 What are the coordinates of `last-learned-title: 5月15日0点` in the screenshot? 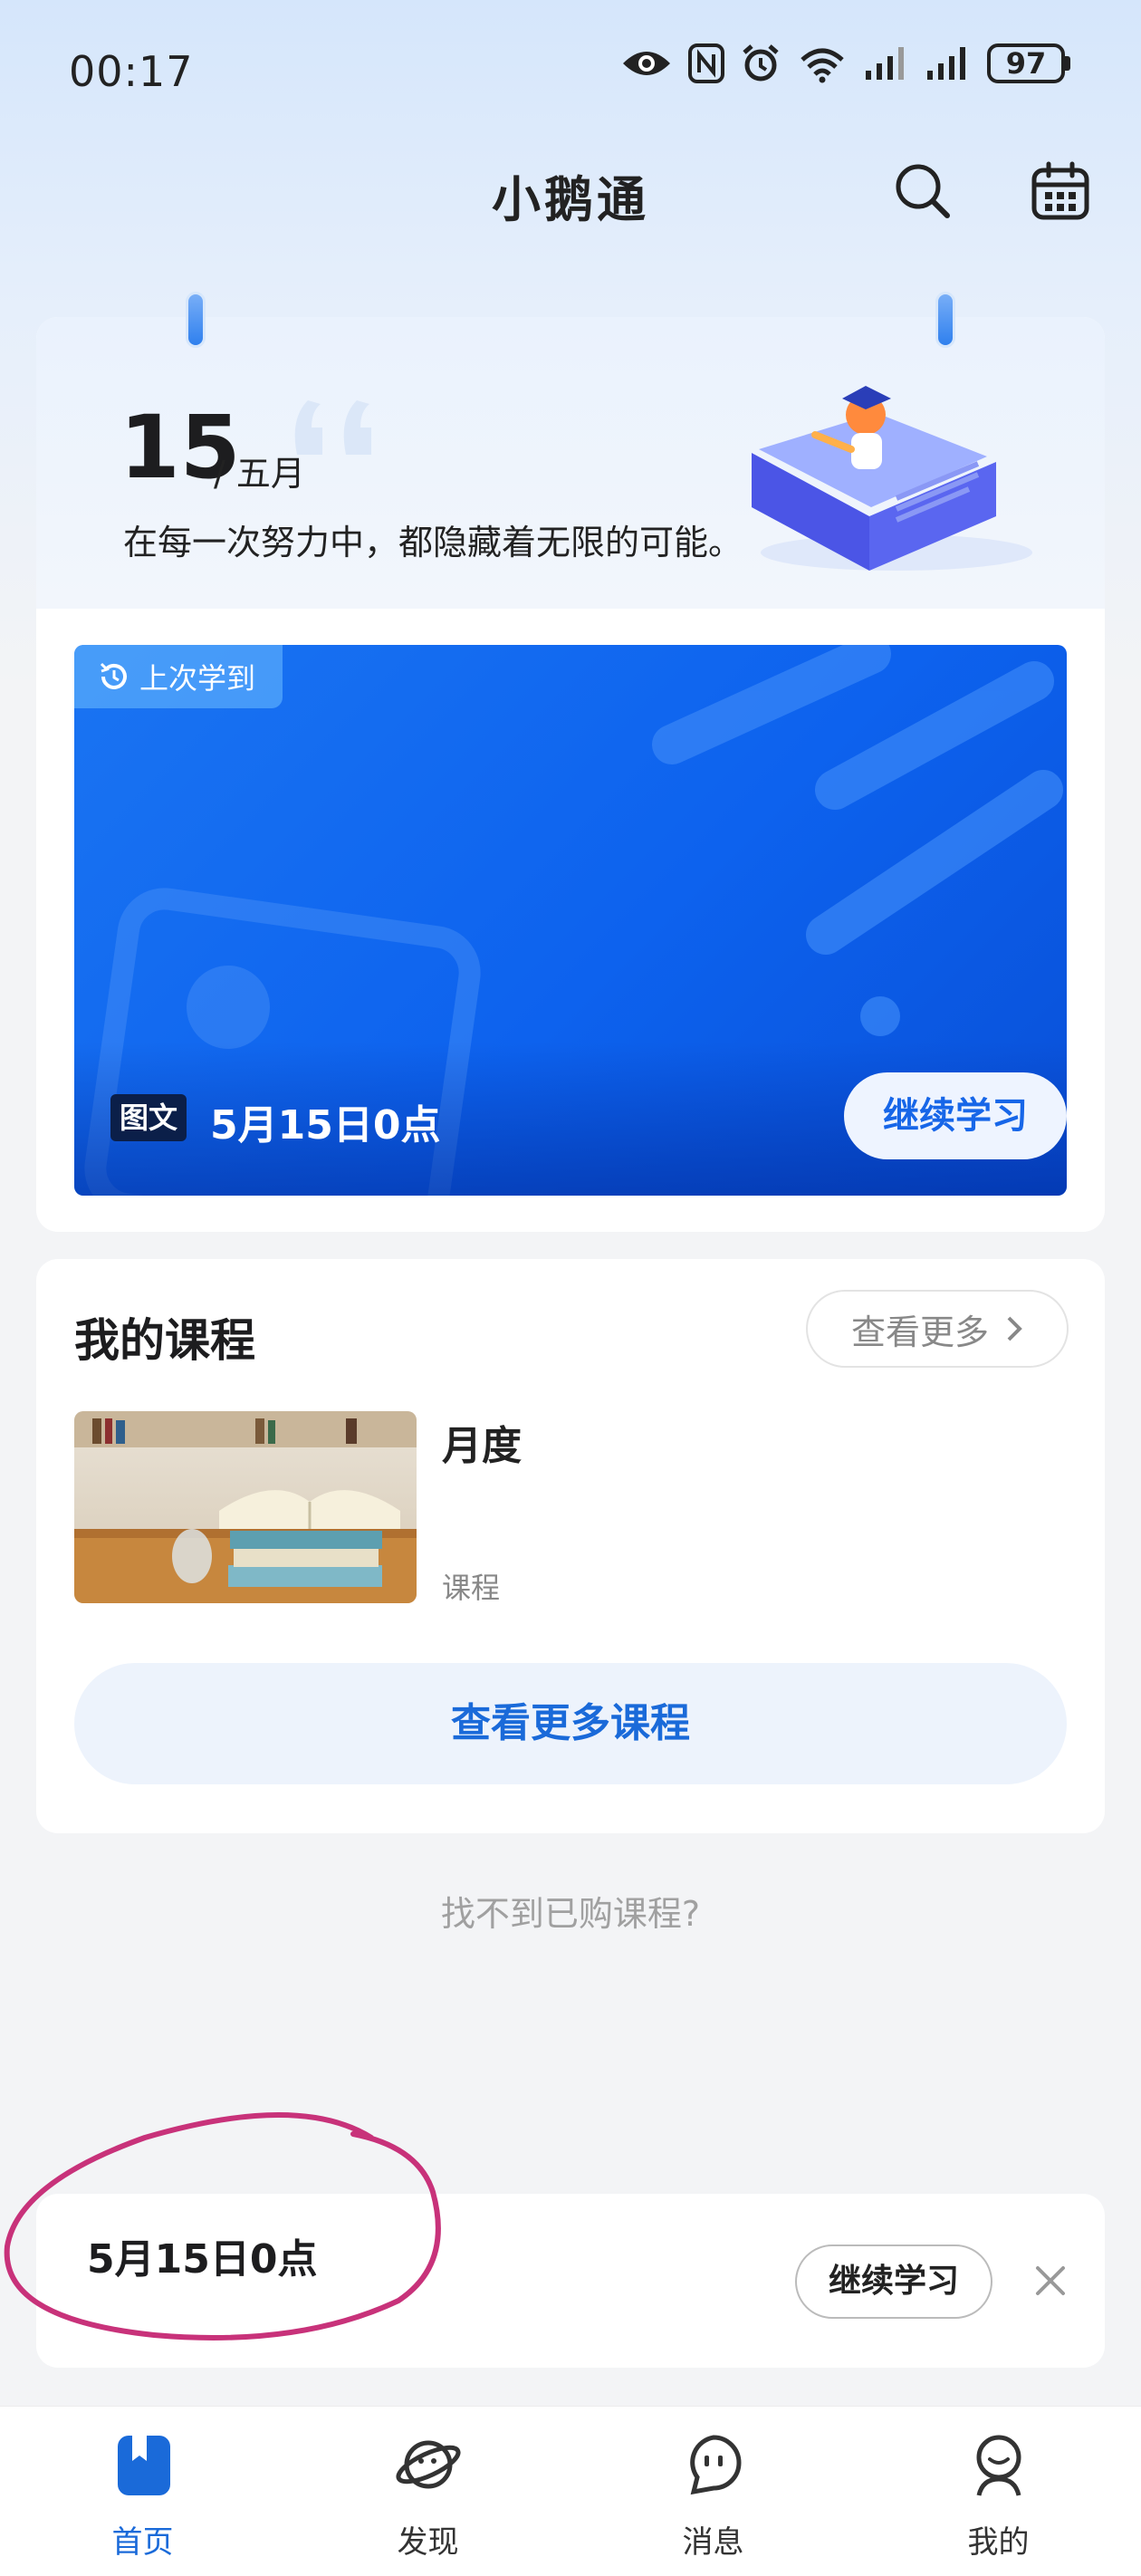 It's located at (325, 1125).